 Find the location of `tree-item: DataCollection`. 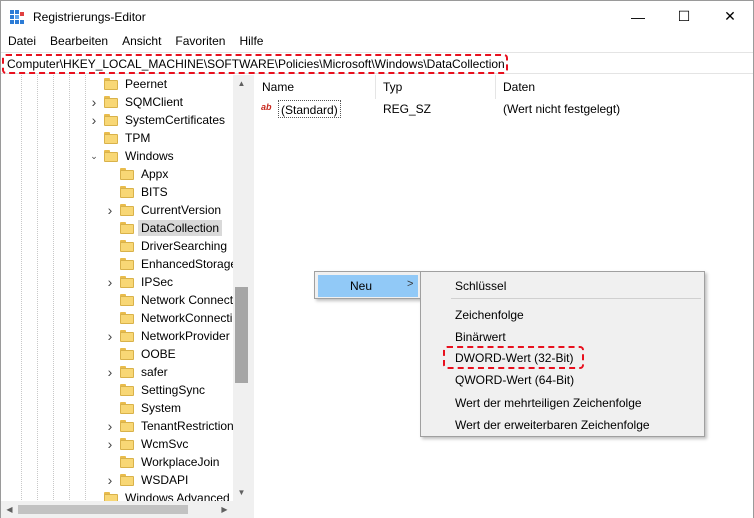

tree-item: DataCollection is located at coordinates (164, 228).